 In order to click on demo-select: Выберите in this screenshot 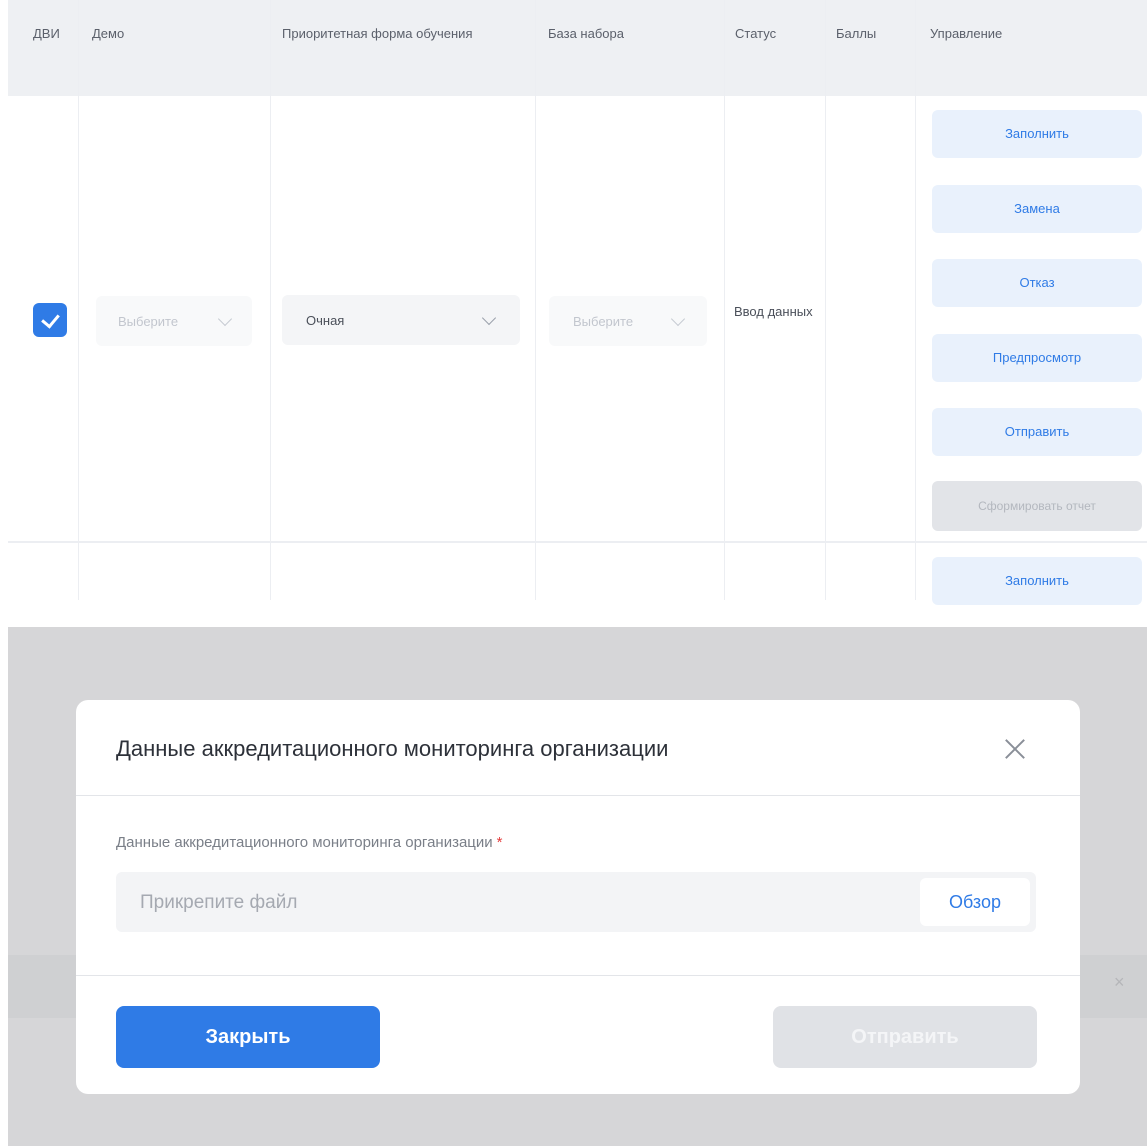, I will do `click(174, 321)`.